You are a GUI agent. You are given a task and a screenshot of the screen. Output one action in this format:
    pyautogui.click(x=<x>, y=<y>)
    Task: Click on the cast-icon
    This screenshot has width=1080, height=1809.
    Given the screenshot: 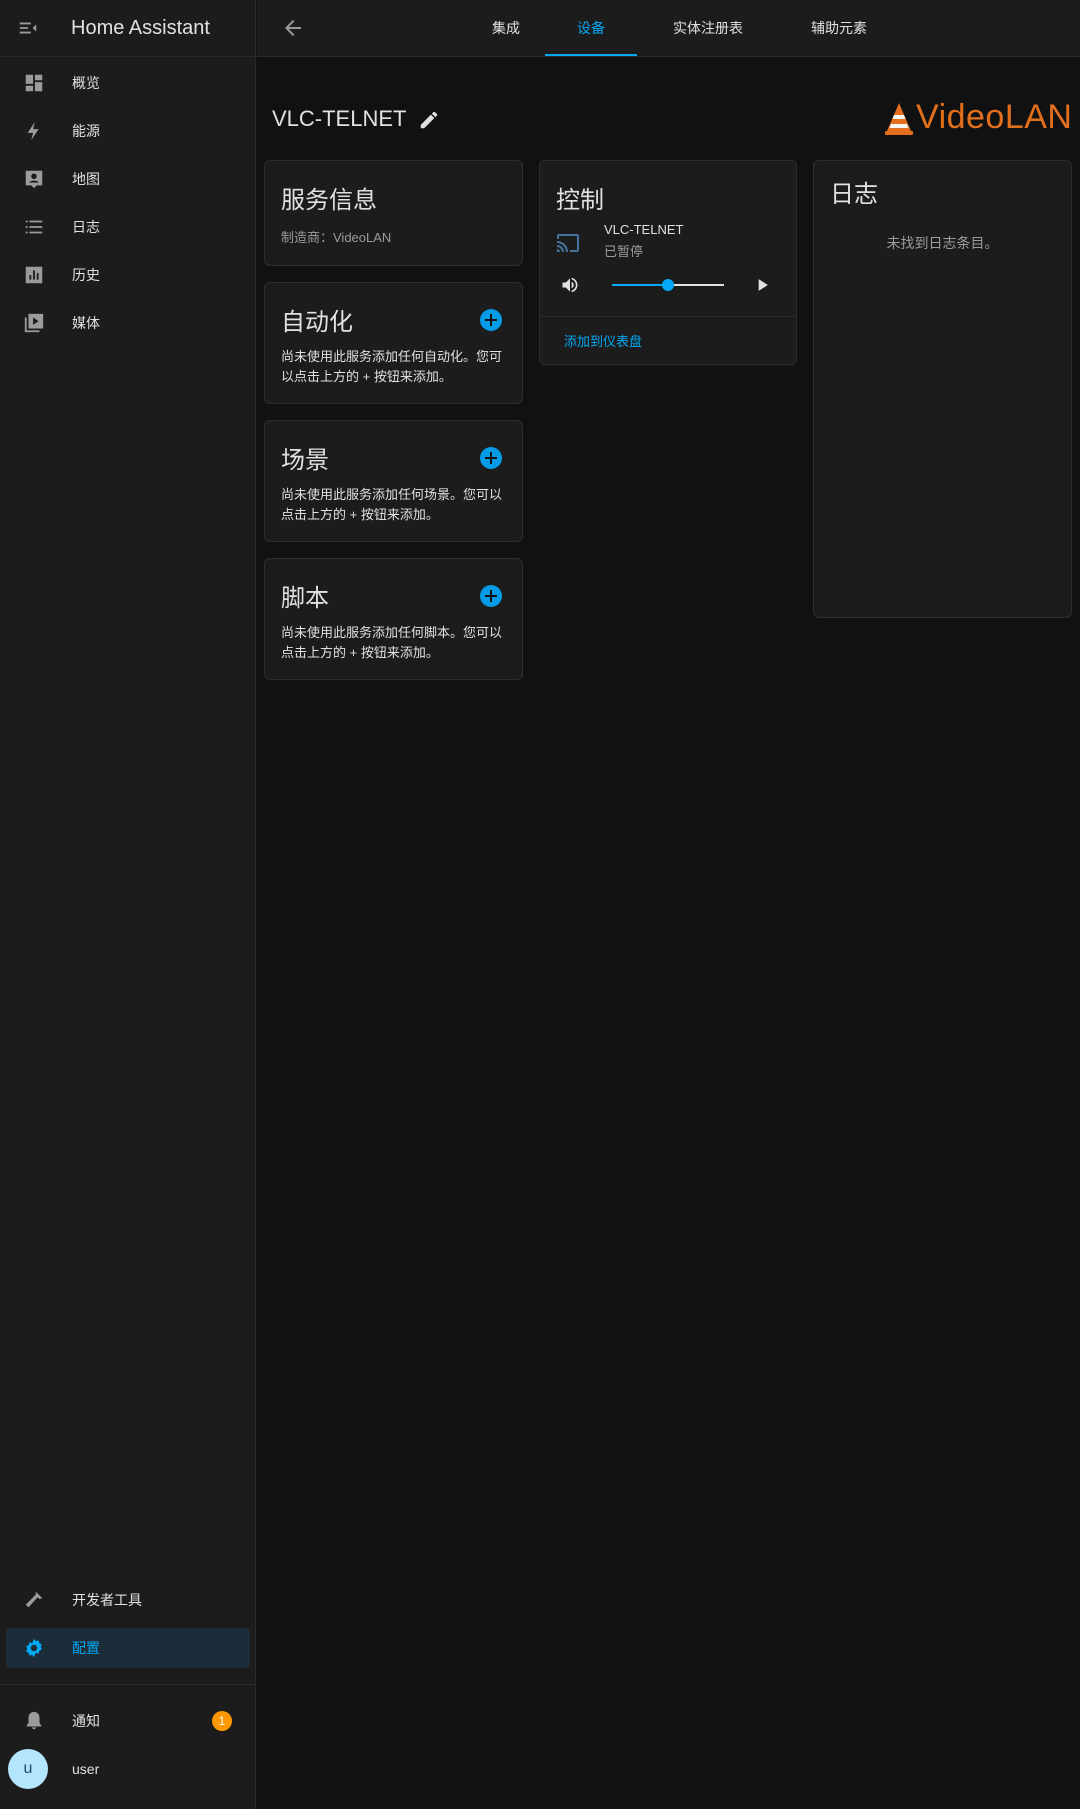 What is the action you would take?
    pyautogui.click(x=568, y=245)
    